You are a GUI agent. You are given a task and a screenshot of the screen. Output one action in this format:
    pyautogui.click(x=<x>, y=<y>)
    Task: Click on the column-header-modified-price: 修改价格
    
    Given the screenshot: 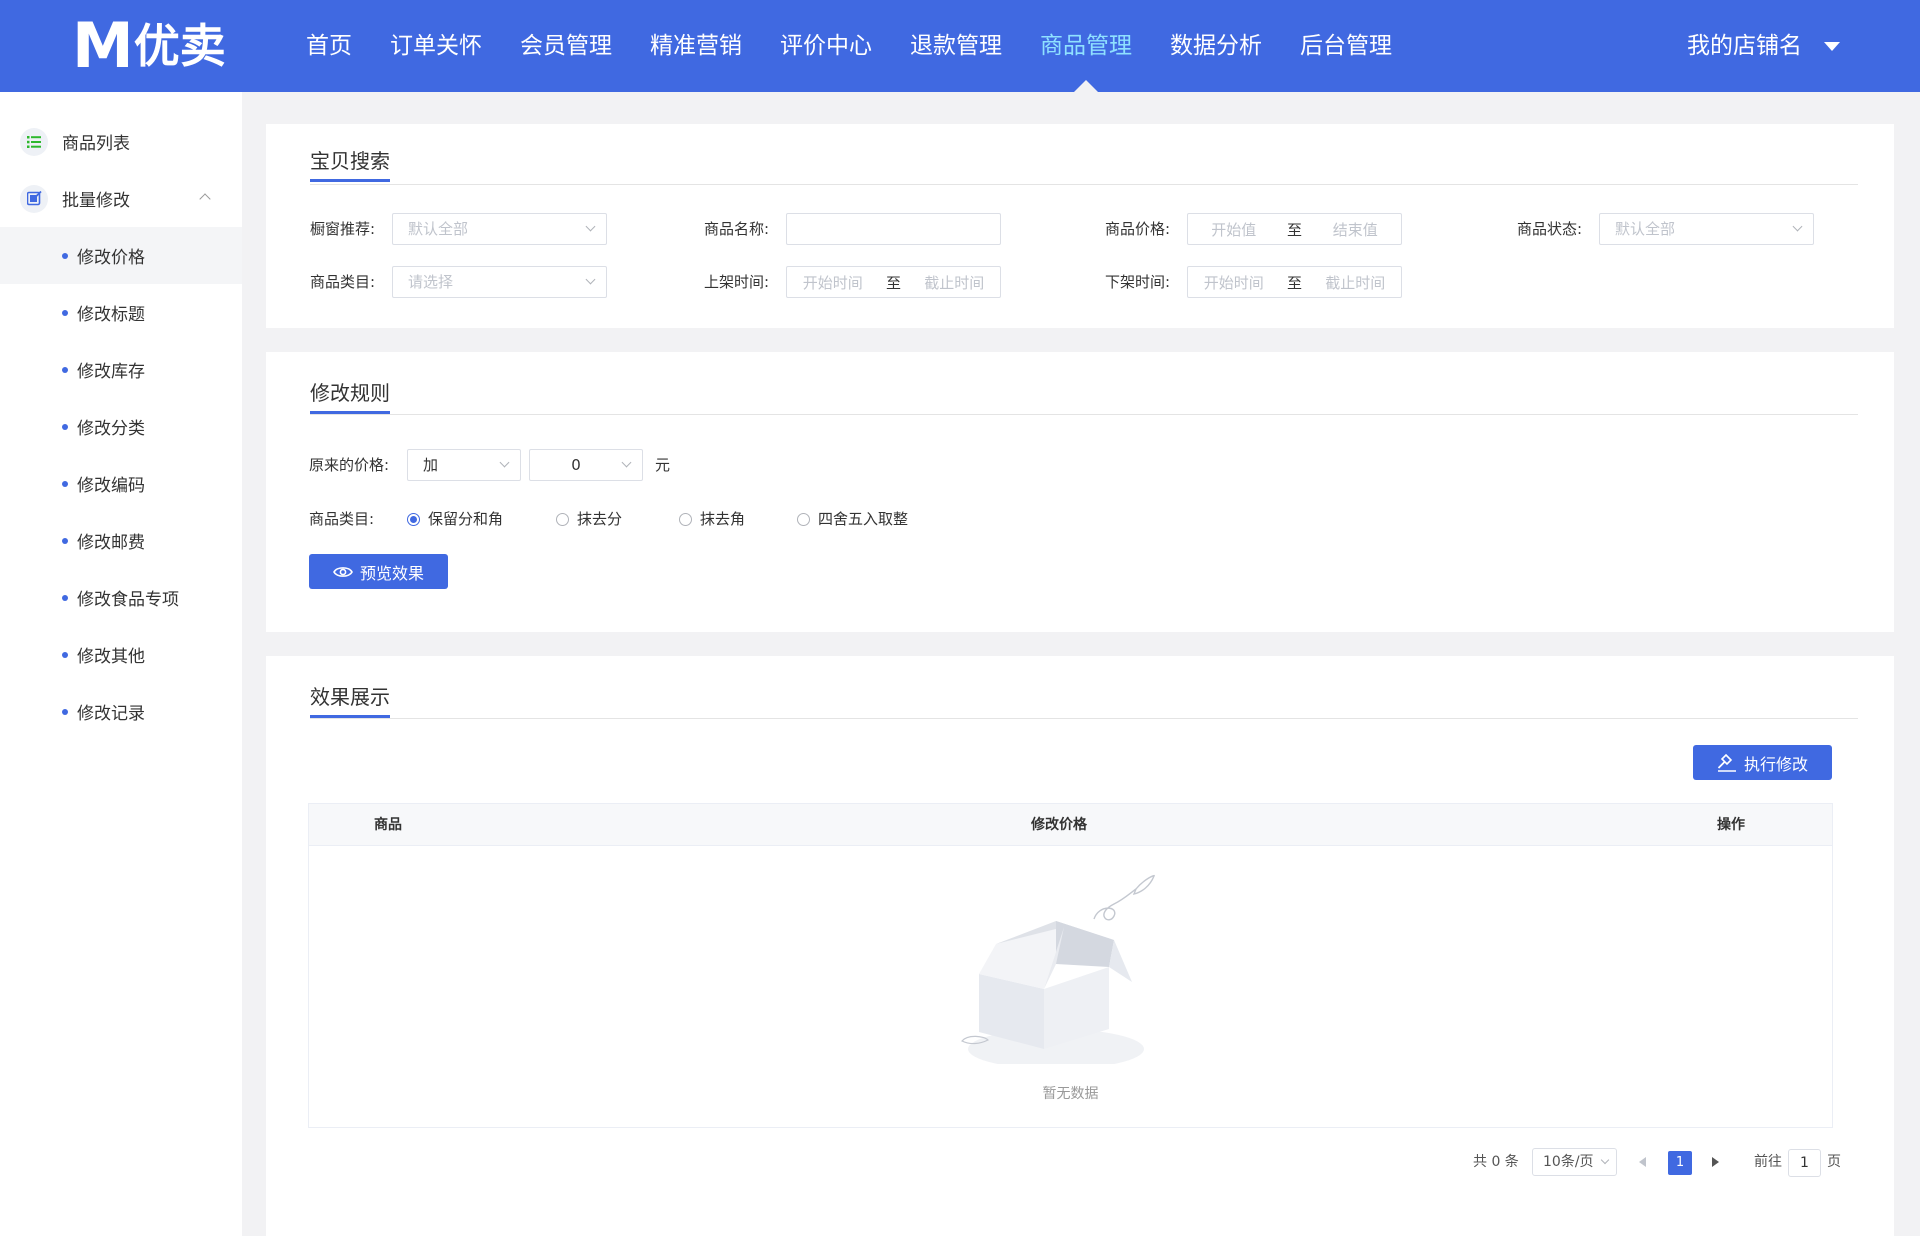 What is the action you would take?
    pyautogui.click(x=1059, y=825)
    